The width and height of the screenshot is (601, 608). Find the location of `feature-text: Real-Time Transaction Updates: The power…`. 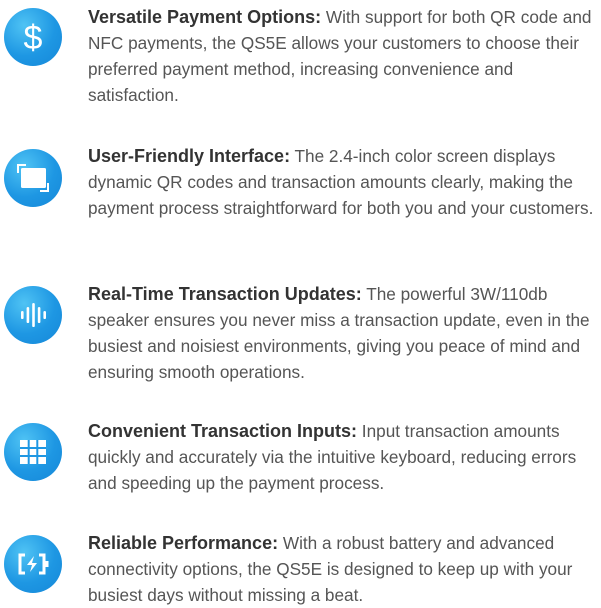

feature-text: Real-Time Transaction Updates: The power… is located at coordinates (343, 333).